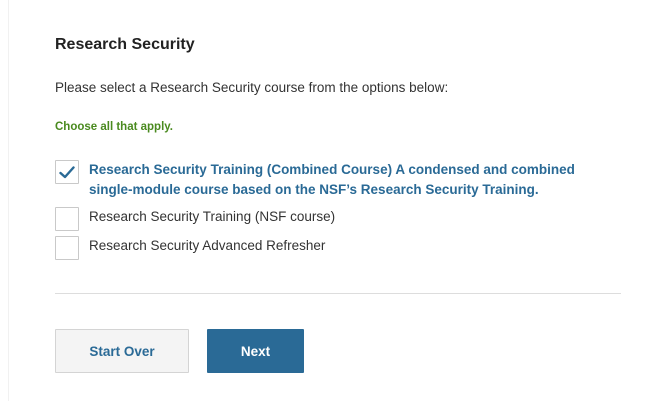 This screenshot has height=401, width=645. I want to click on option-combined-course-checkbox, so click(67, 172).